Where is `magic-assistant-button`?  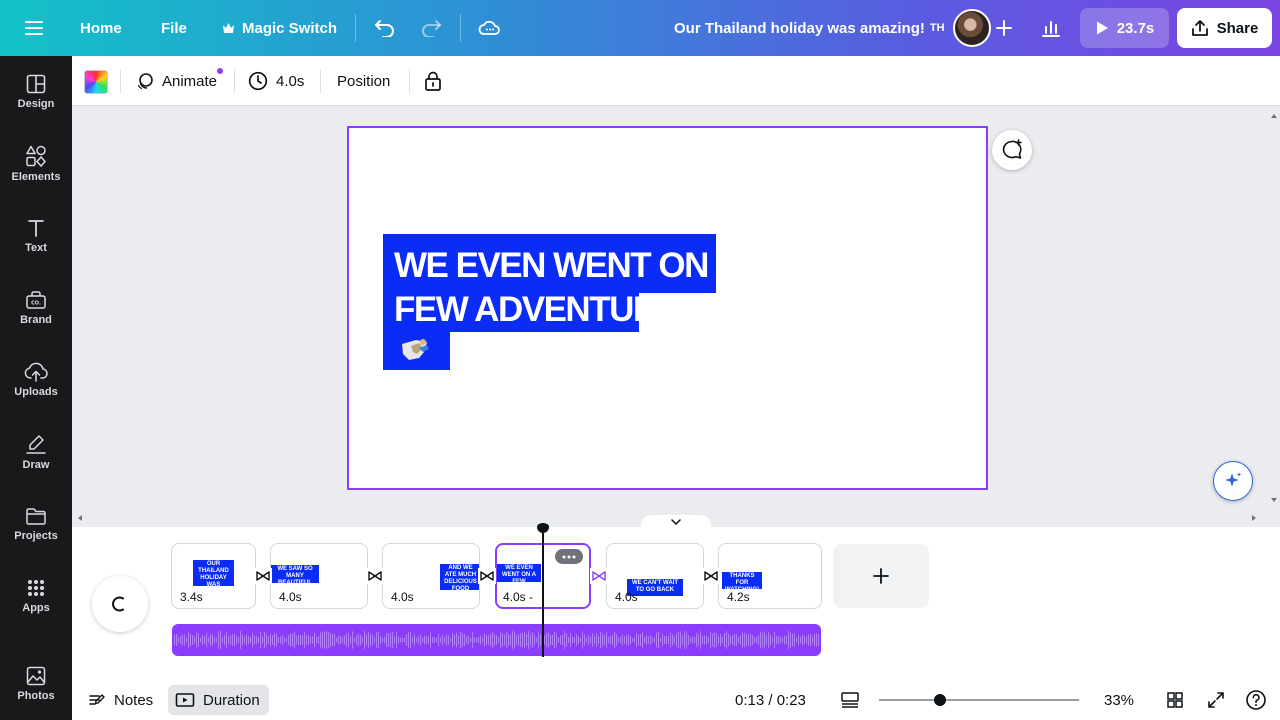
magic-assistant-button is located at coordinates (1233, 481).